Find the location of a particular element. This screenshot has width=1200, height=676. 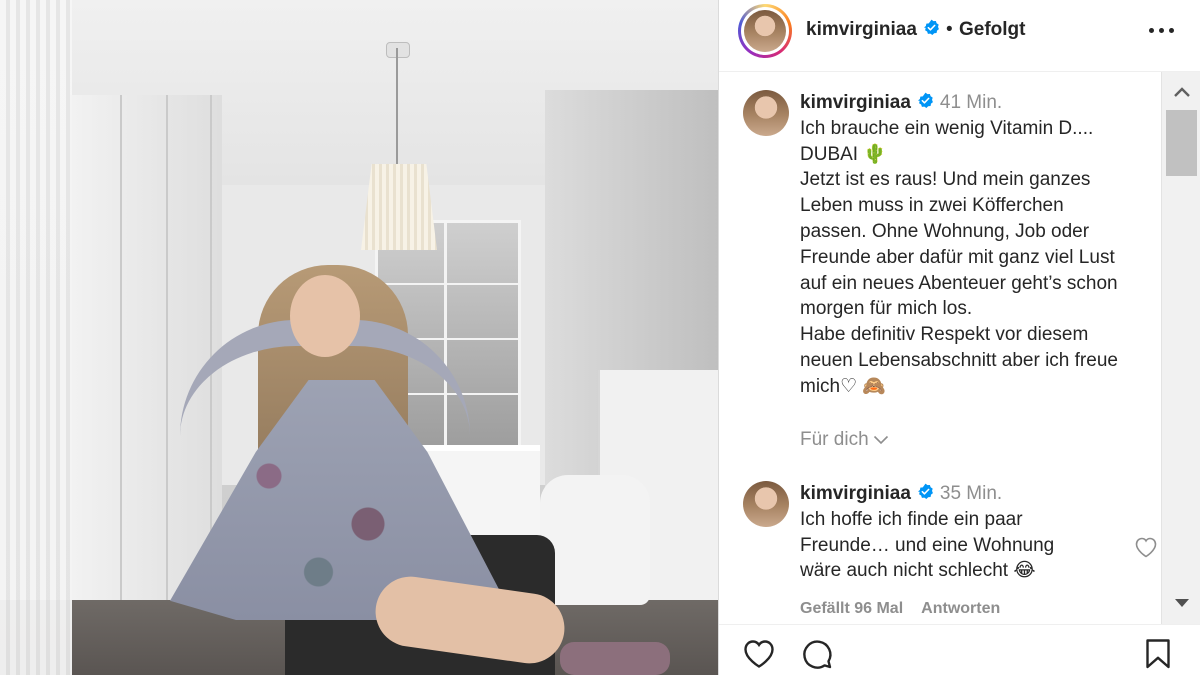

reply-button: Antworten is located at coordinates (960, 608).